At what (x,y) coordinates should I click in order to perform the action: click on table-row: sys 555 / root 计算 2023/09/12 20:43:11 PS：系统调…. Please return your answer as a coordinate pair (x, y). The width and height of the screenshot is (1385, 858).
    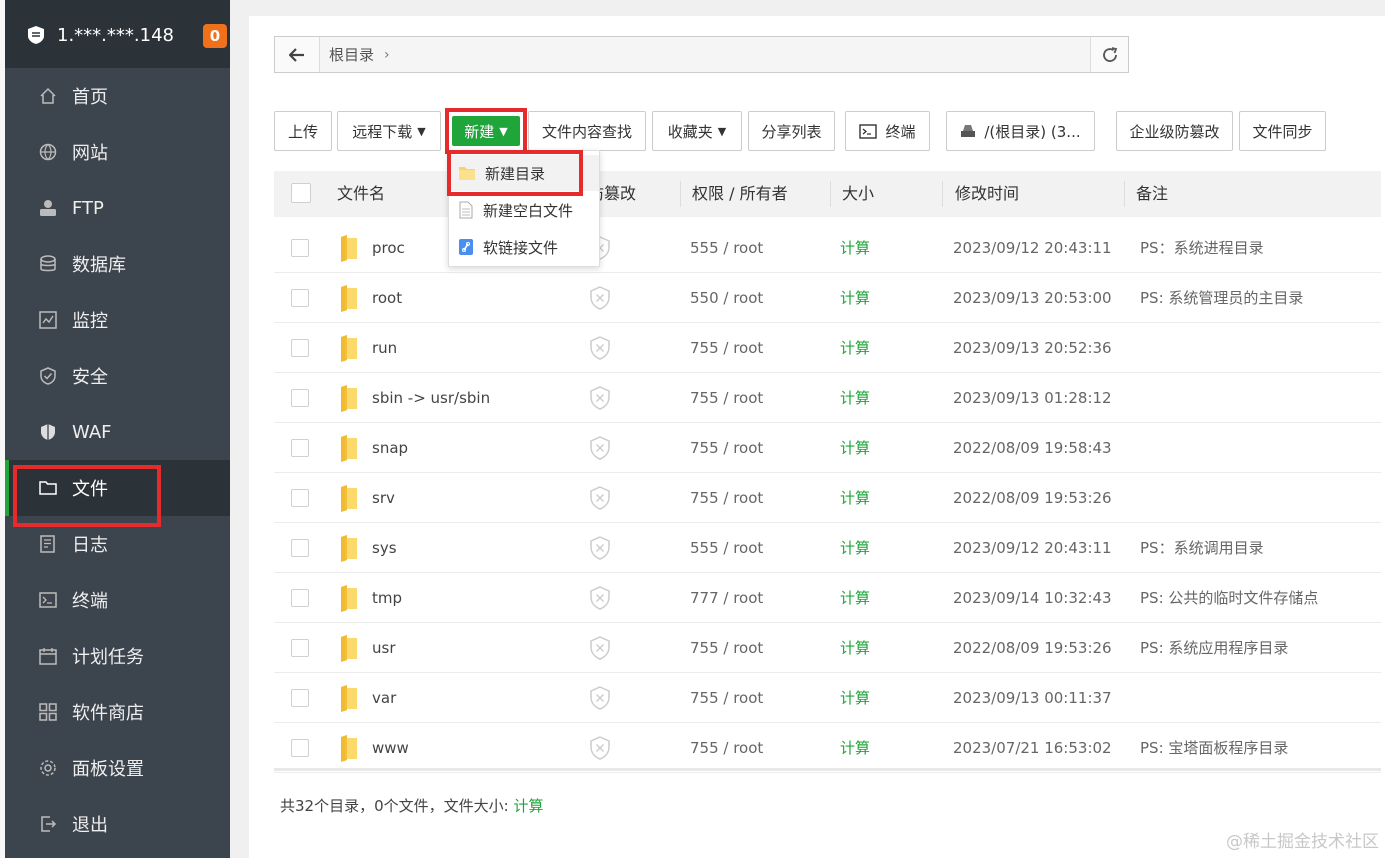
    Looking at the image, I should click on (827, 548).